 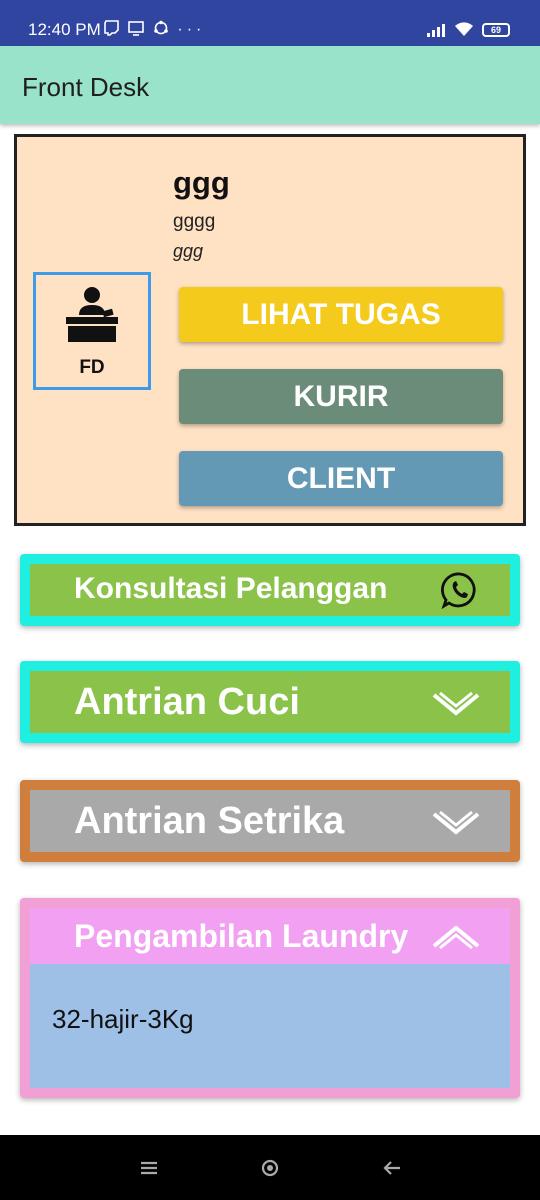 I want to click on sync-icon, so click(x=161, y=27).